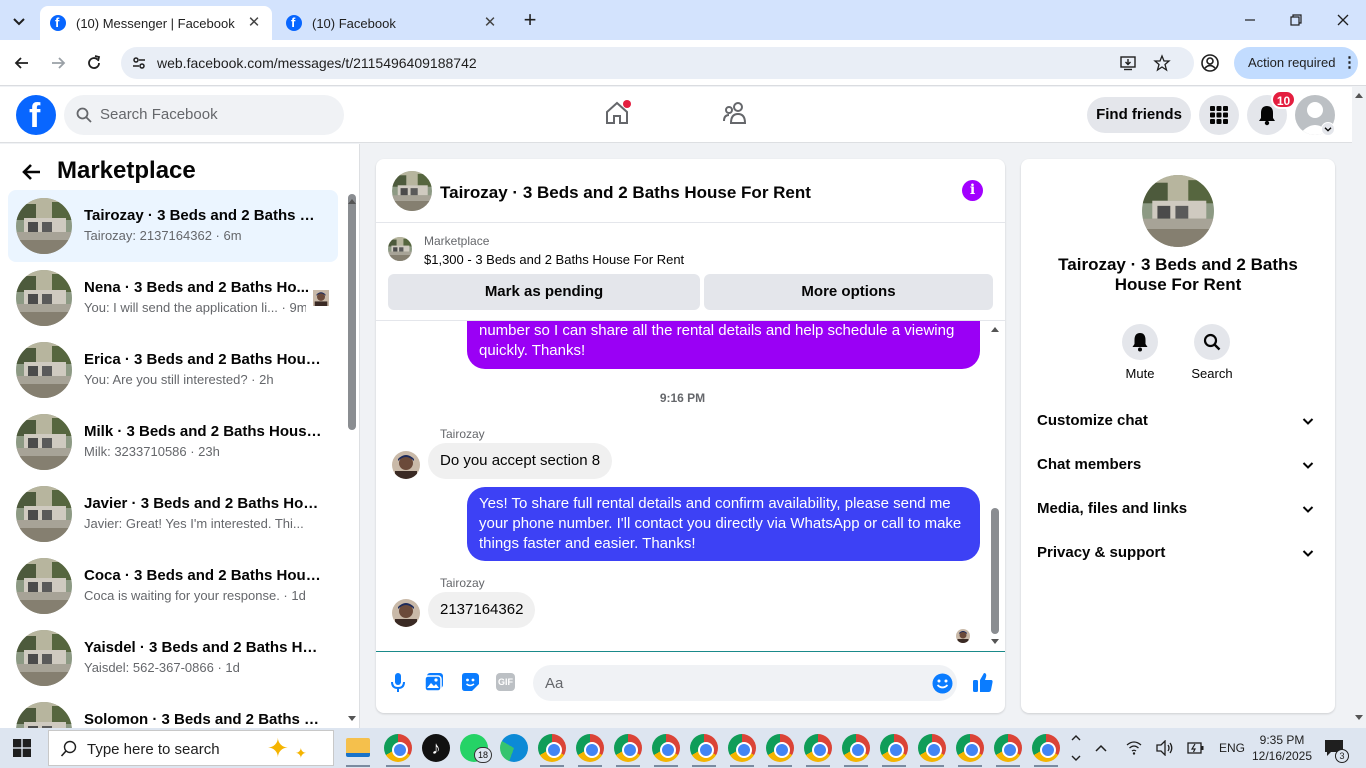 The image size is (1366, 768). I want to click on new-tab-button: +, so click(530, 20).